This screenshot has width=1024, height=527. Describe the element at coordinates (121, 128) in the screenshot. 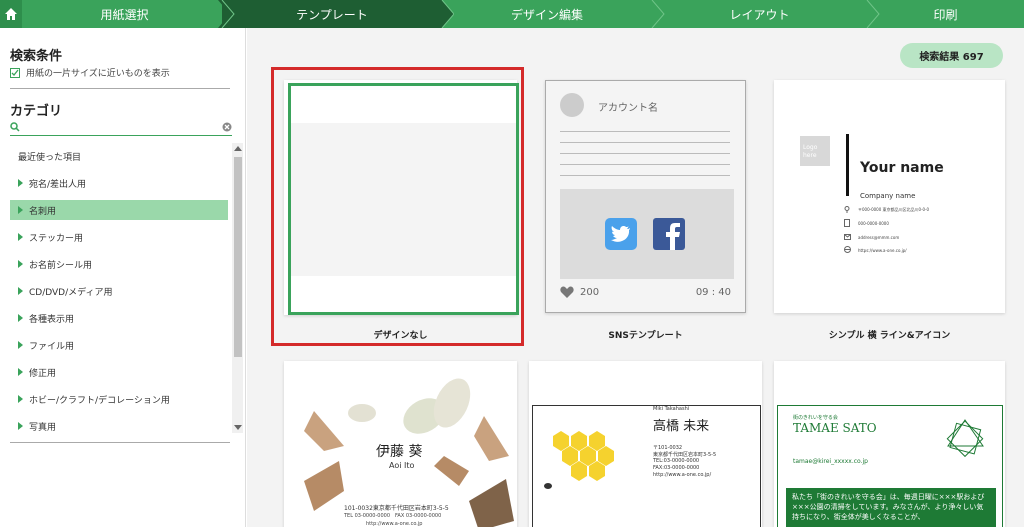

I see `category-search-input` at that location.